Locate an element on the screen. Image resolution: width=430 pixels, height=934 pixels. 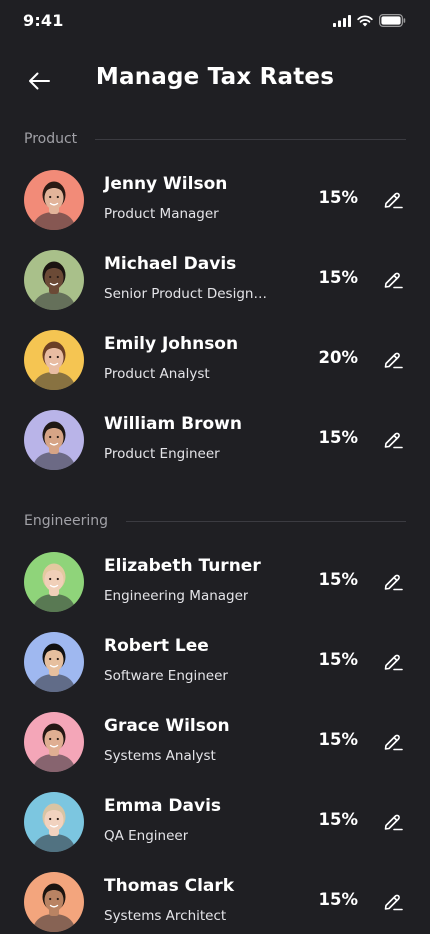
list-item: Grace Wilson Systems Analyst 15% is located at coordinates (215, 742).